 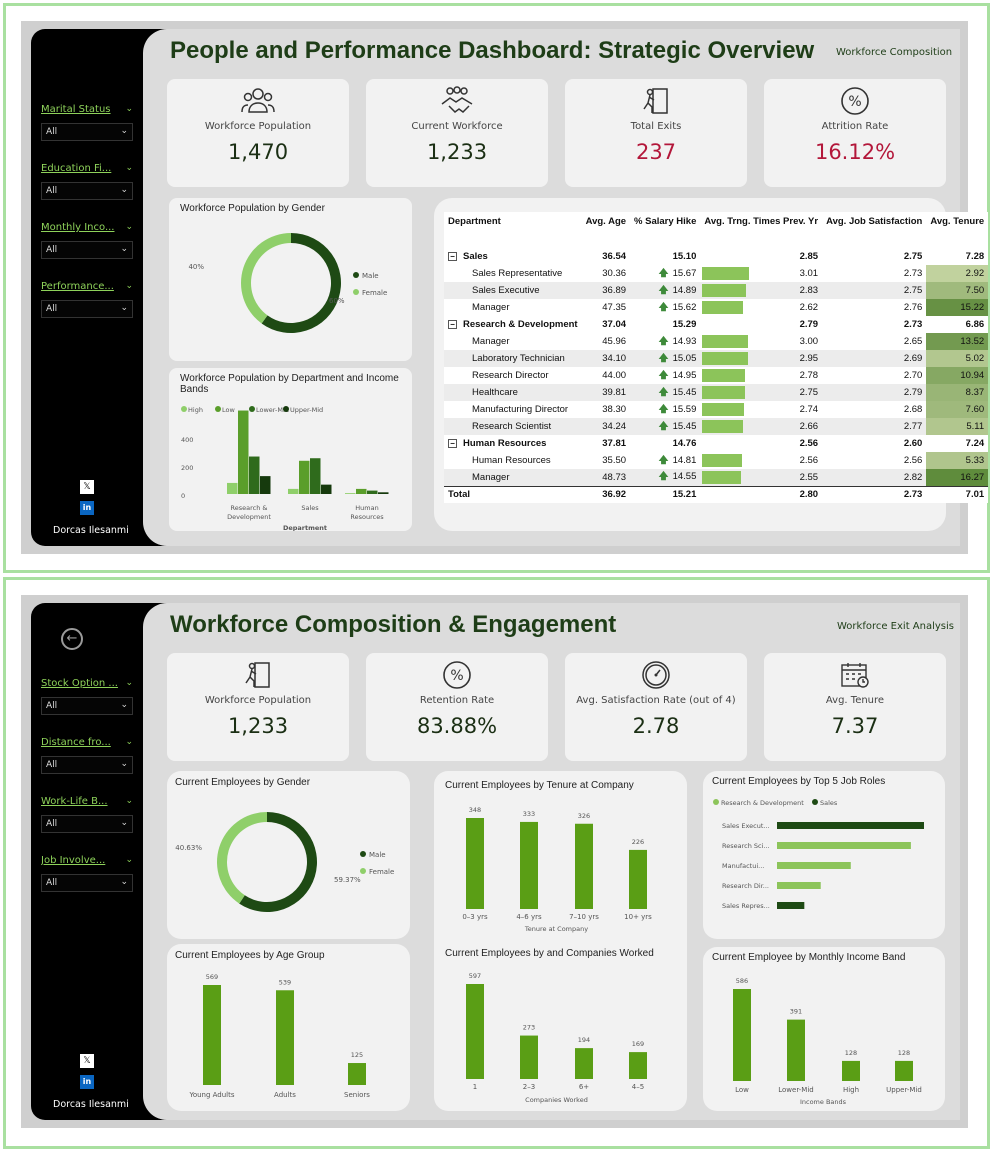 I want to click on matrix-cell: 45.96, so click(x=614, y=341).